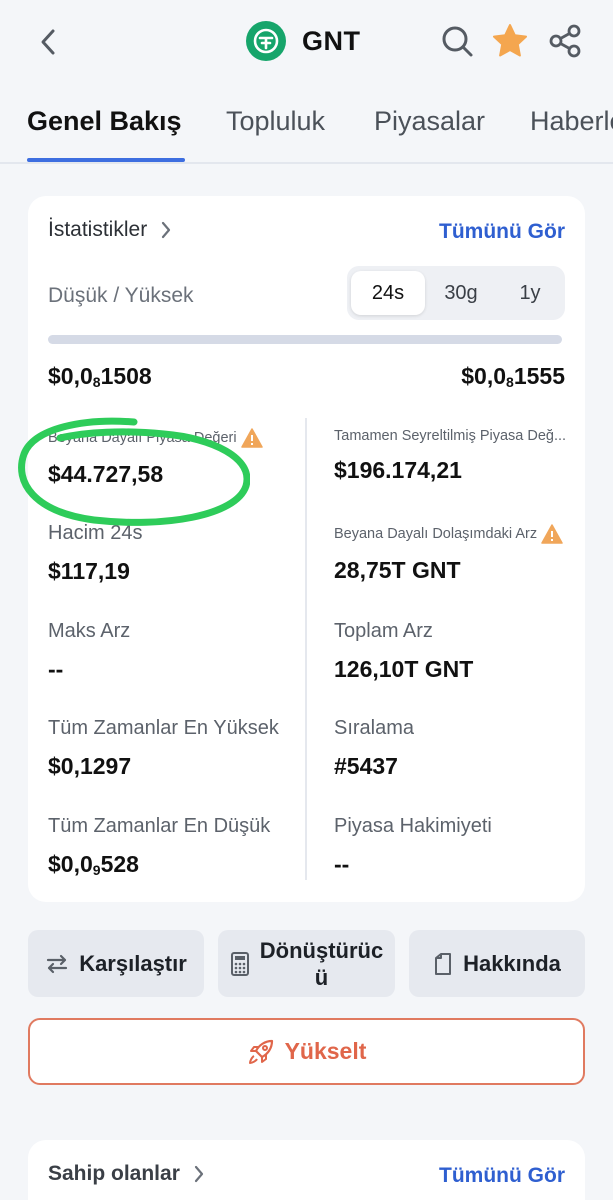 Image resolution: width=613 pixels, height=1200 pixels. Describe the element at coordinates (331, 40) in the screenshot. I see `coin-symbol: GNT` at that location.